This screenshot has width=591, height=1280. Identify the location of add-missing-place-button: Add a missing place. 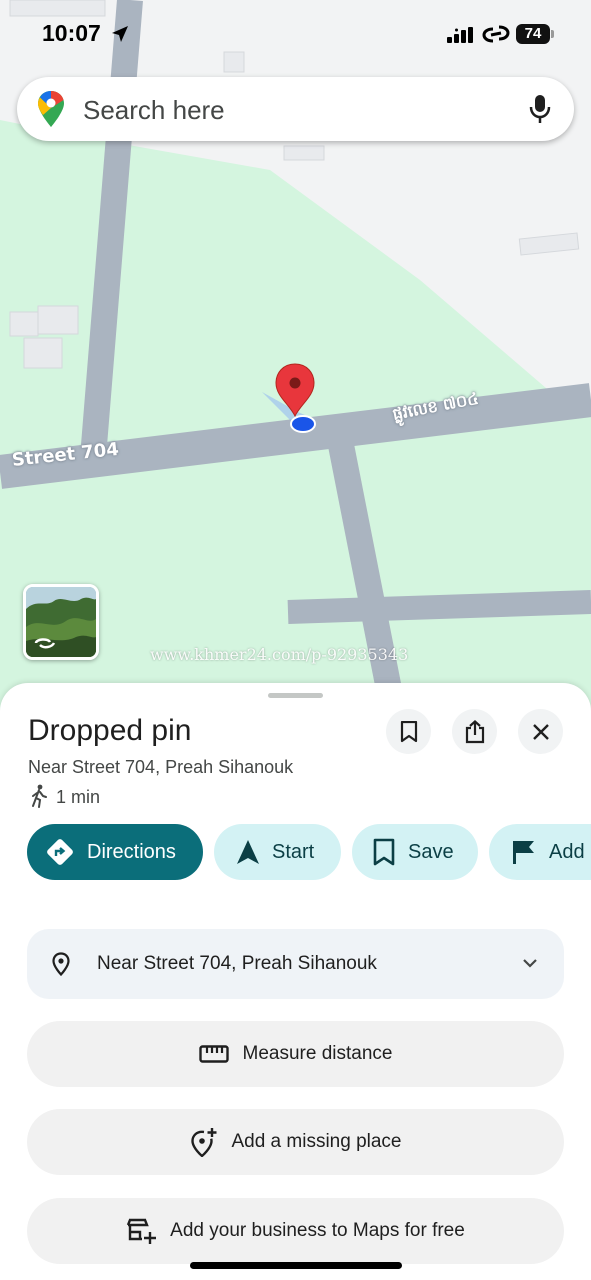
(295, 1142).